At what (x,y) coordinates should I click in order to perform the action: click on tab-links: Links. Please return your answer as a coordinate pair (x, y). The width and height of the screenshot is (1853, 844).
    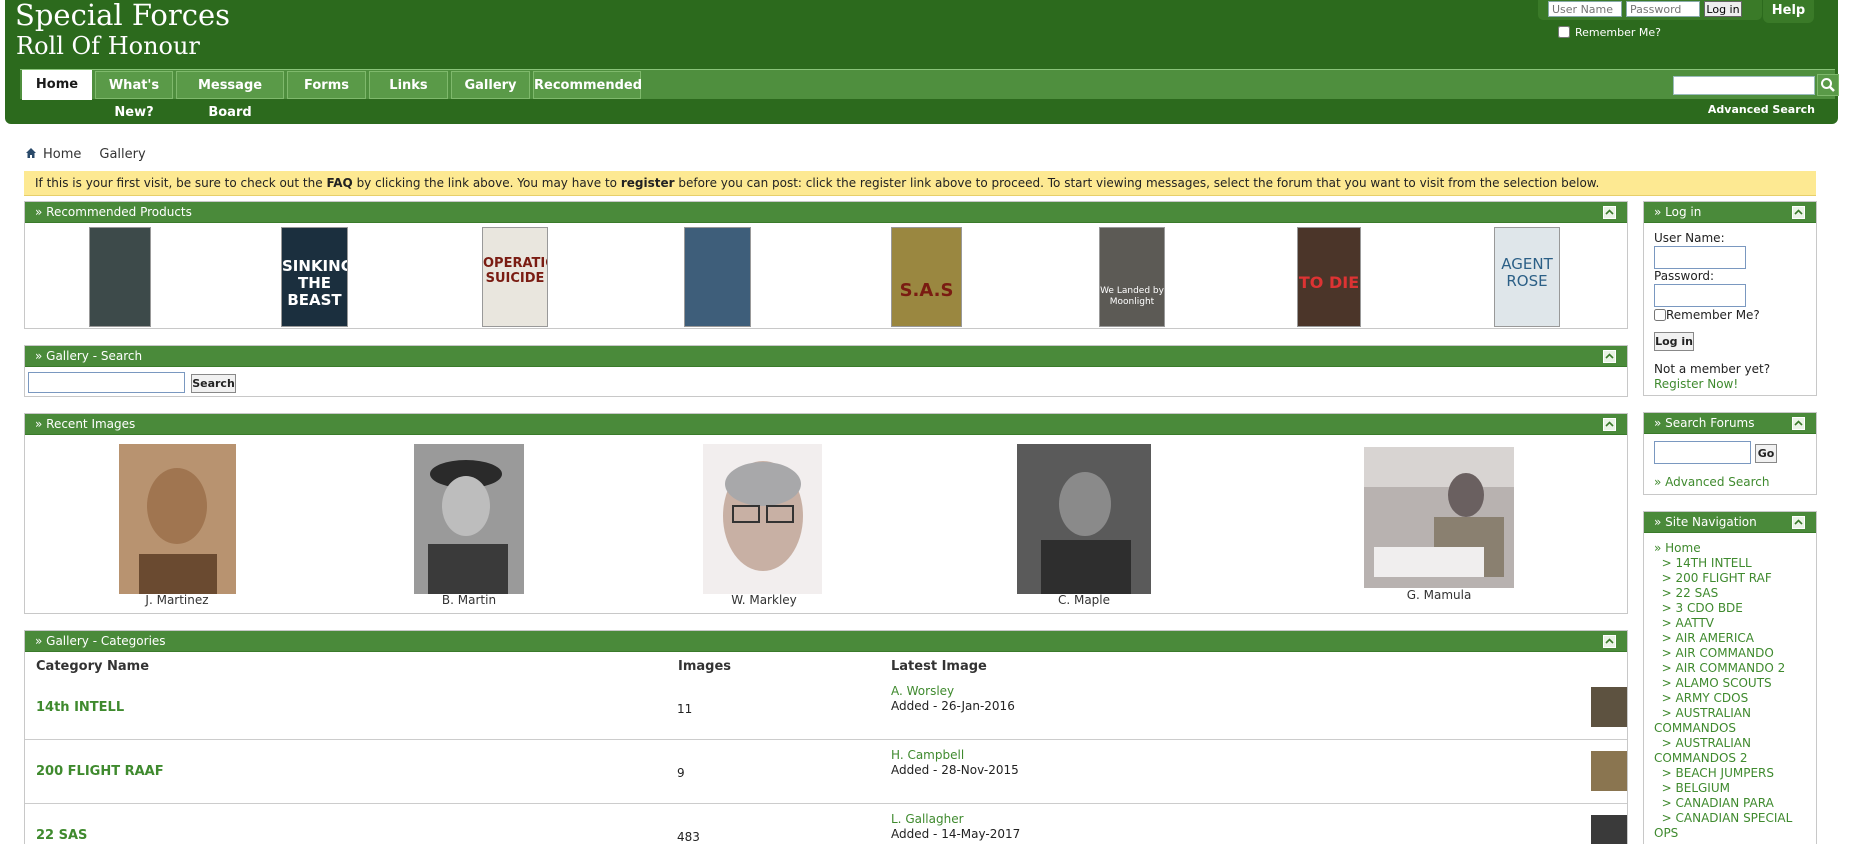
    Looking at the image, I should click on (408, 85).